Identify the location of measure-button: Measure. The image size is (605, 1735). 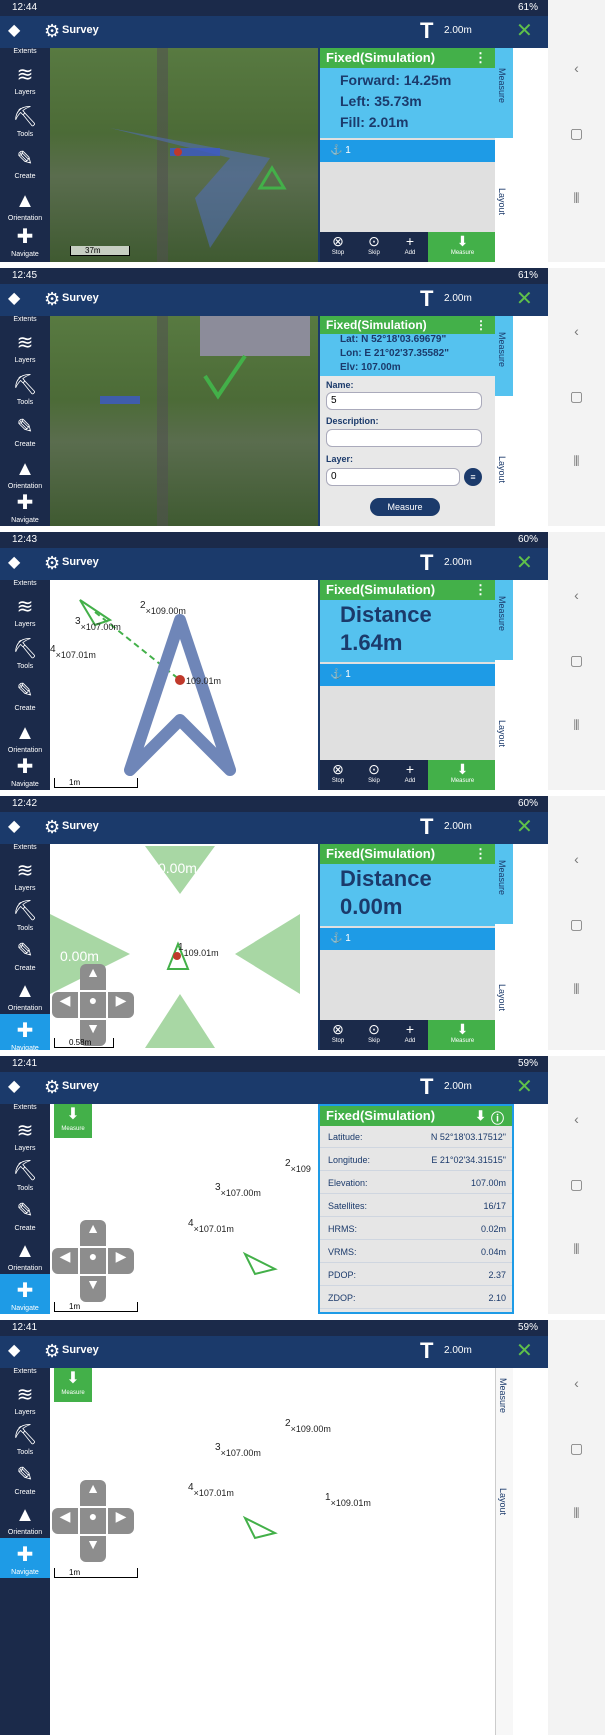
(405, 507).